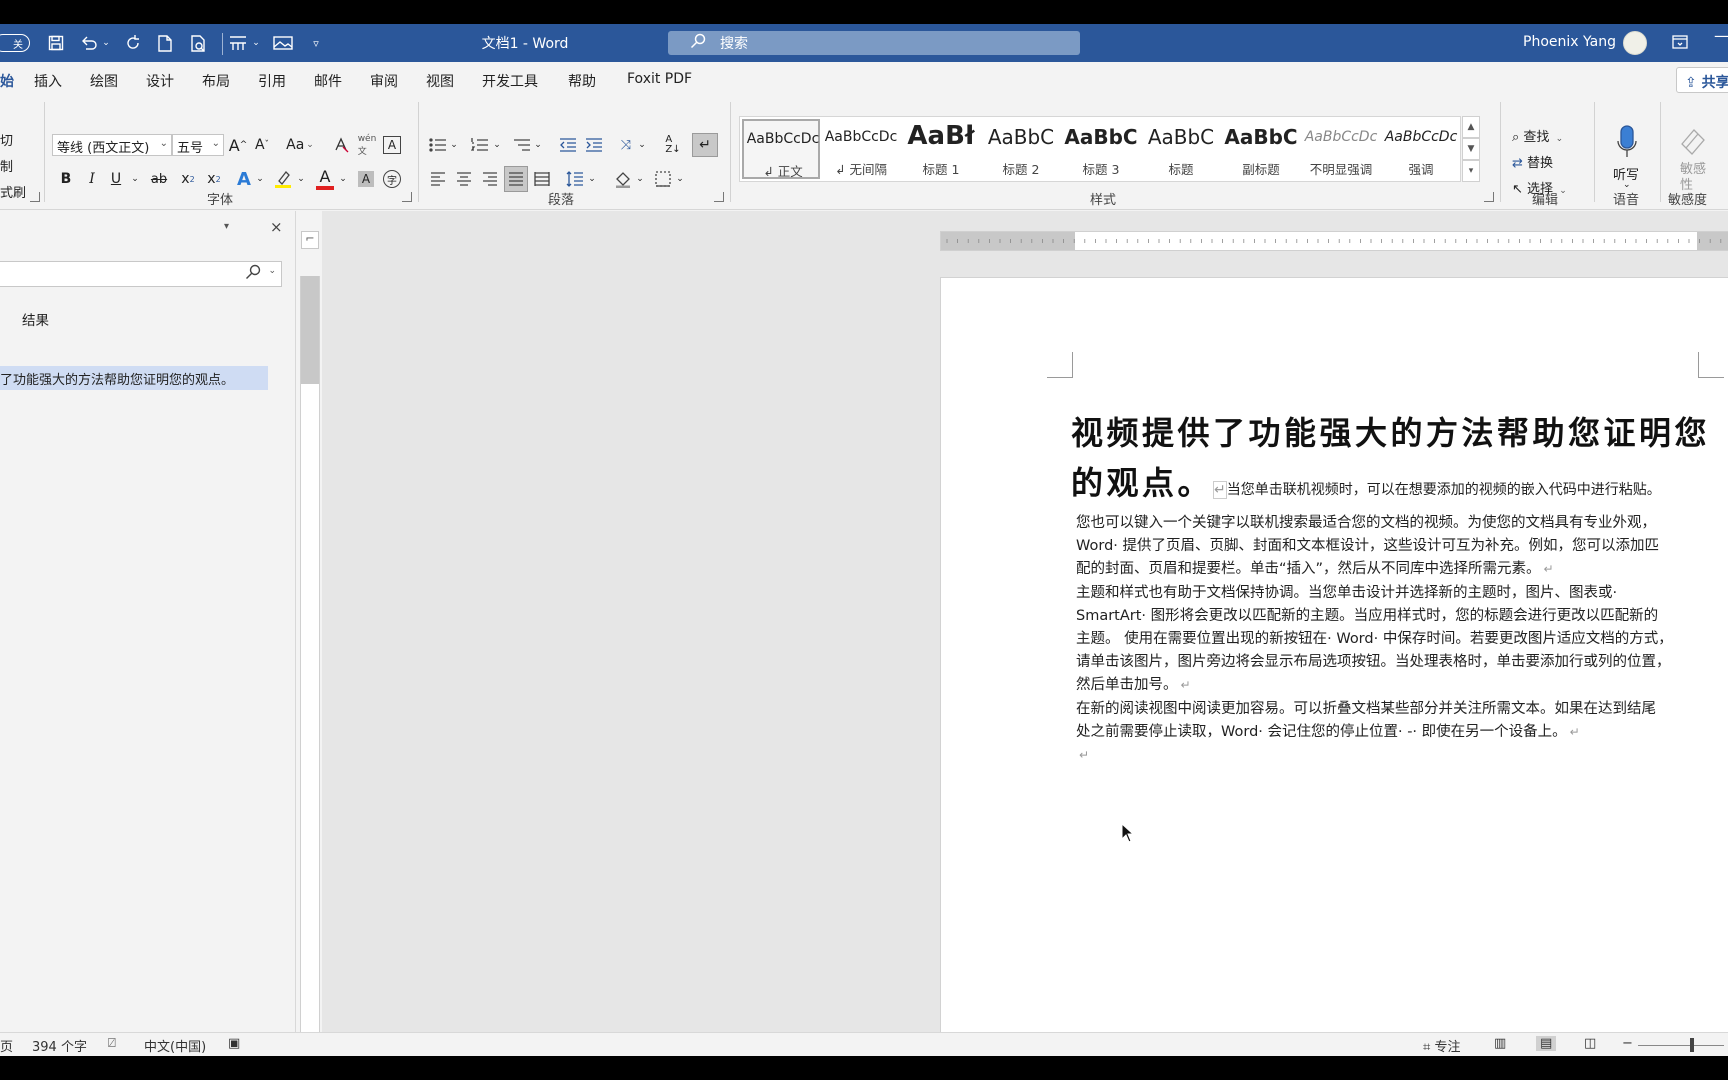  What do you see at coordinates (276, 227) in the screenshot?
I see `close-icon: ×` at bounding box center [276, 227].